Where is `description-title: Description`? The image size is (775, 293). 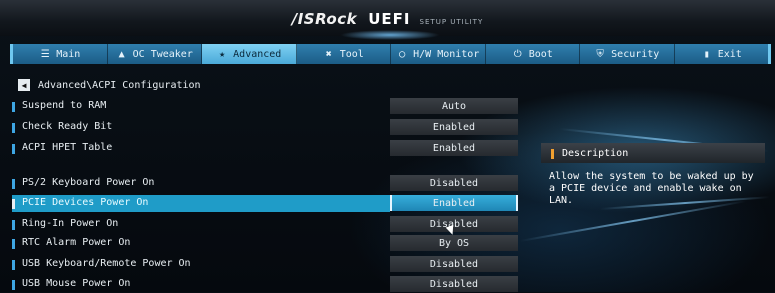
description-title: Description is located at coordinates (595, 153).